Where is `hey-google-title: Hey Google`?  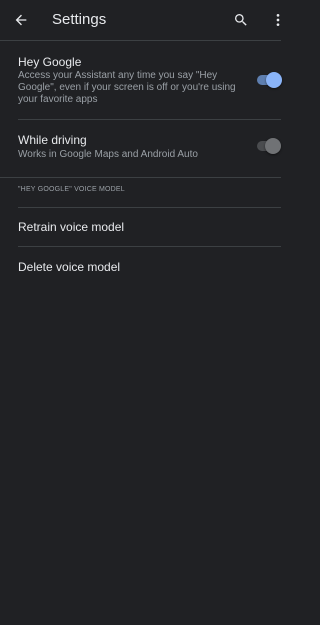
hey-google-title: Hey Google is located at coordinates (50, 62).